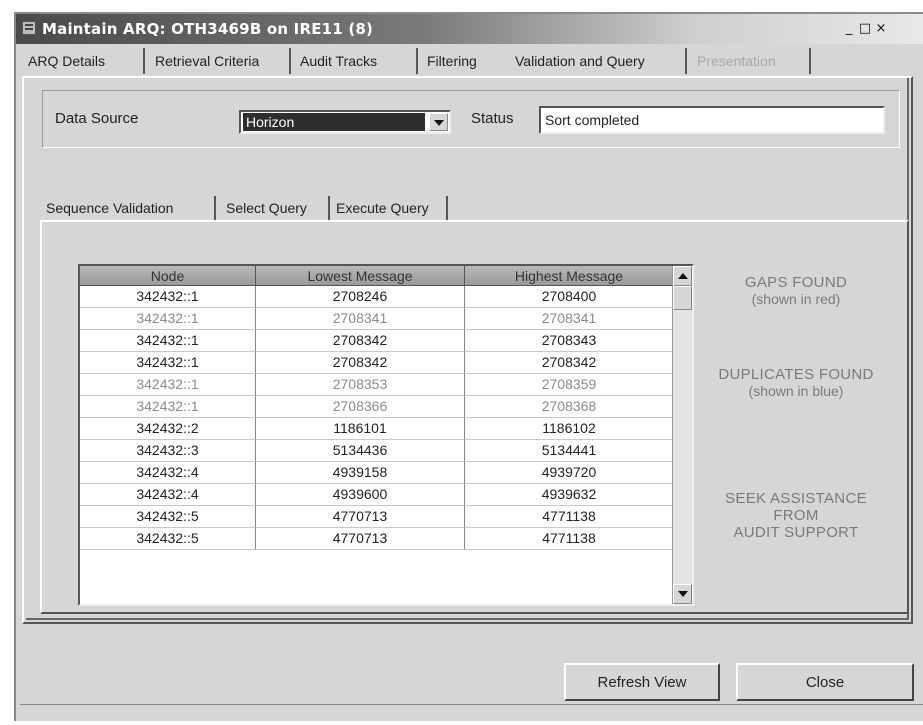  Describe the element at coordinates (881, 28) in the screenshot. I see `close-window-button: ×` at that location.